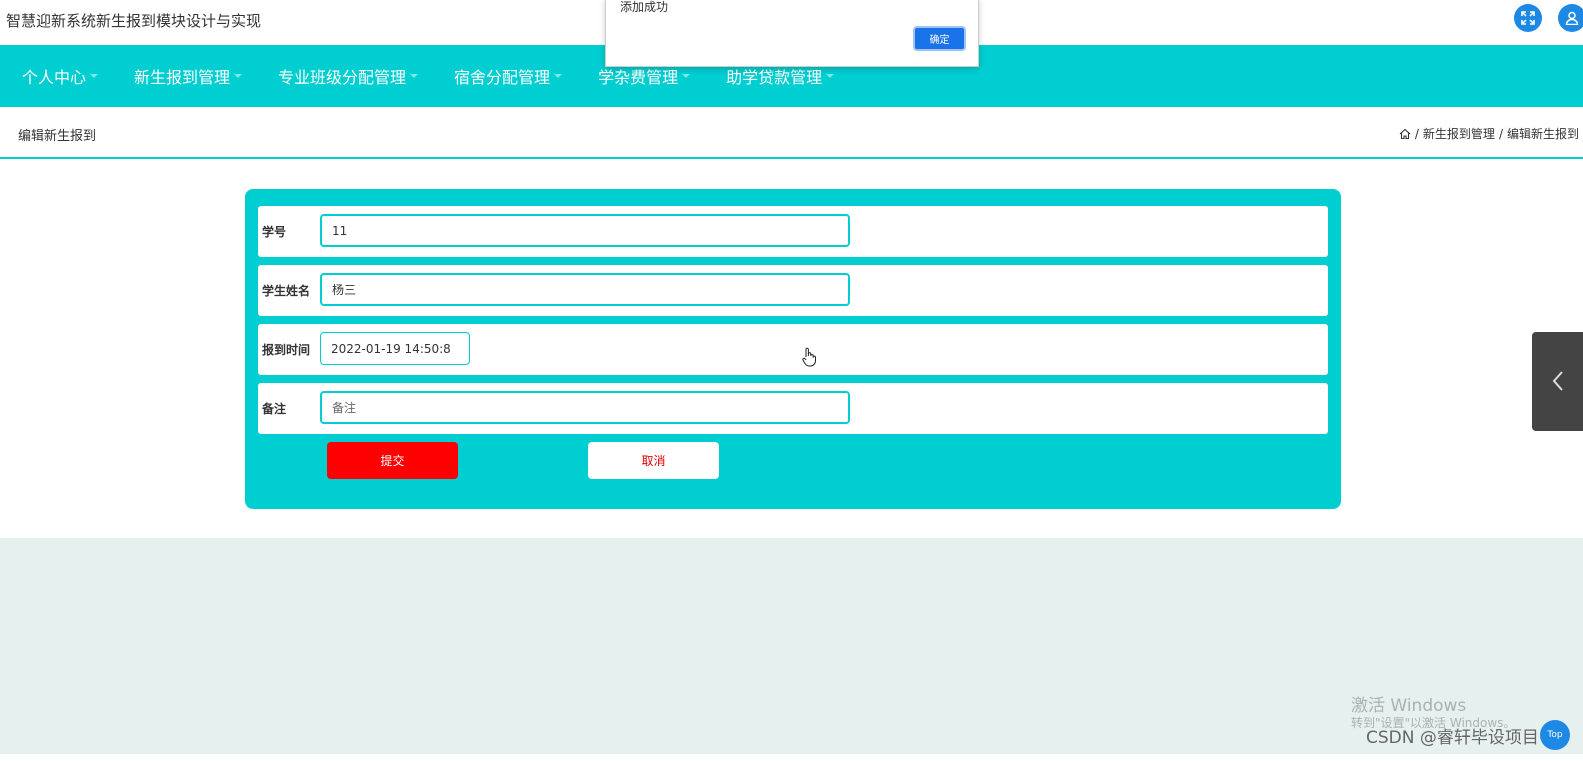  What do you see at coordinates (585, 407) in the screenshot?
I see `remark-input` at bounding box center [585, 407].